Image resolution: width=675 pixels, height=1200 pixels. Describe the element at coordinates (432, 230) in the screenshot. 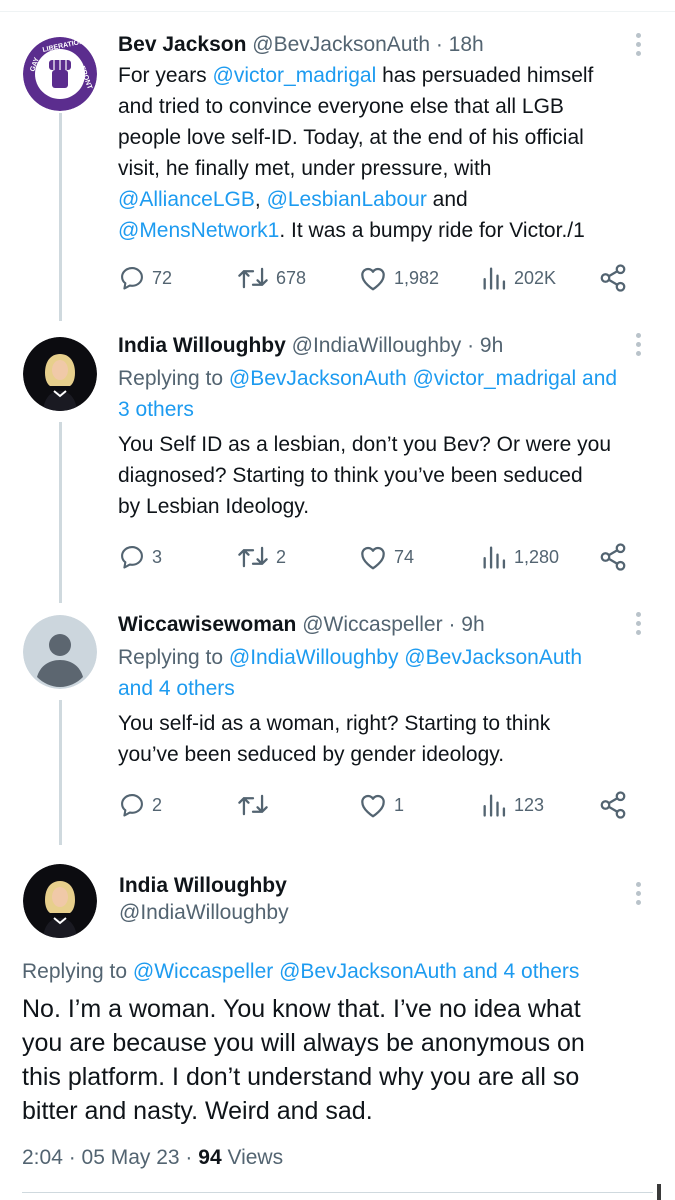

I see `body-text: . It was a bumpy ride for Victor./1` at that location.